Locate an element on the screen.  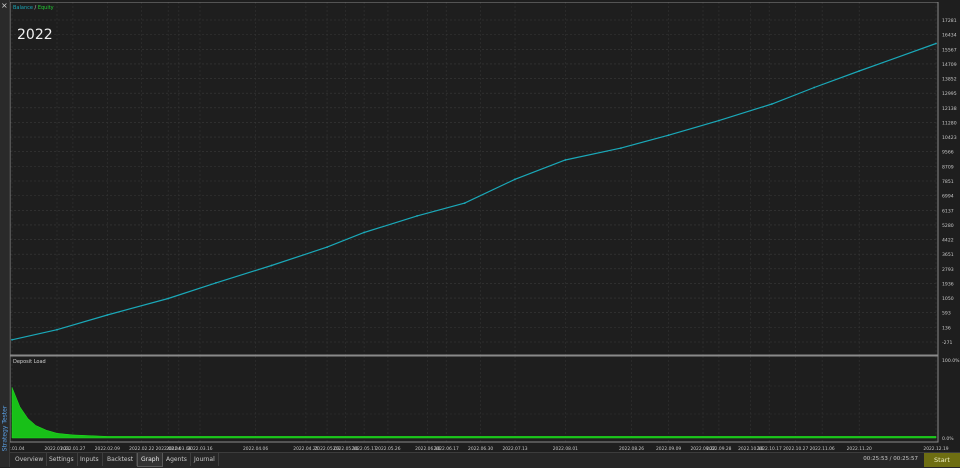
tab-journal: Journal is located at coordinates (205, 459).